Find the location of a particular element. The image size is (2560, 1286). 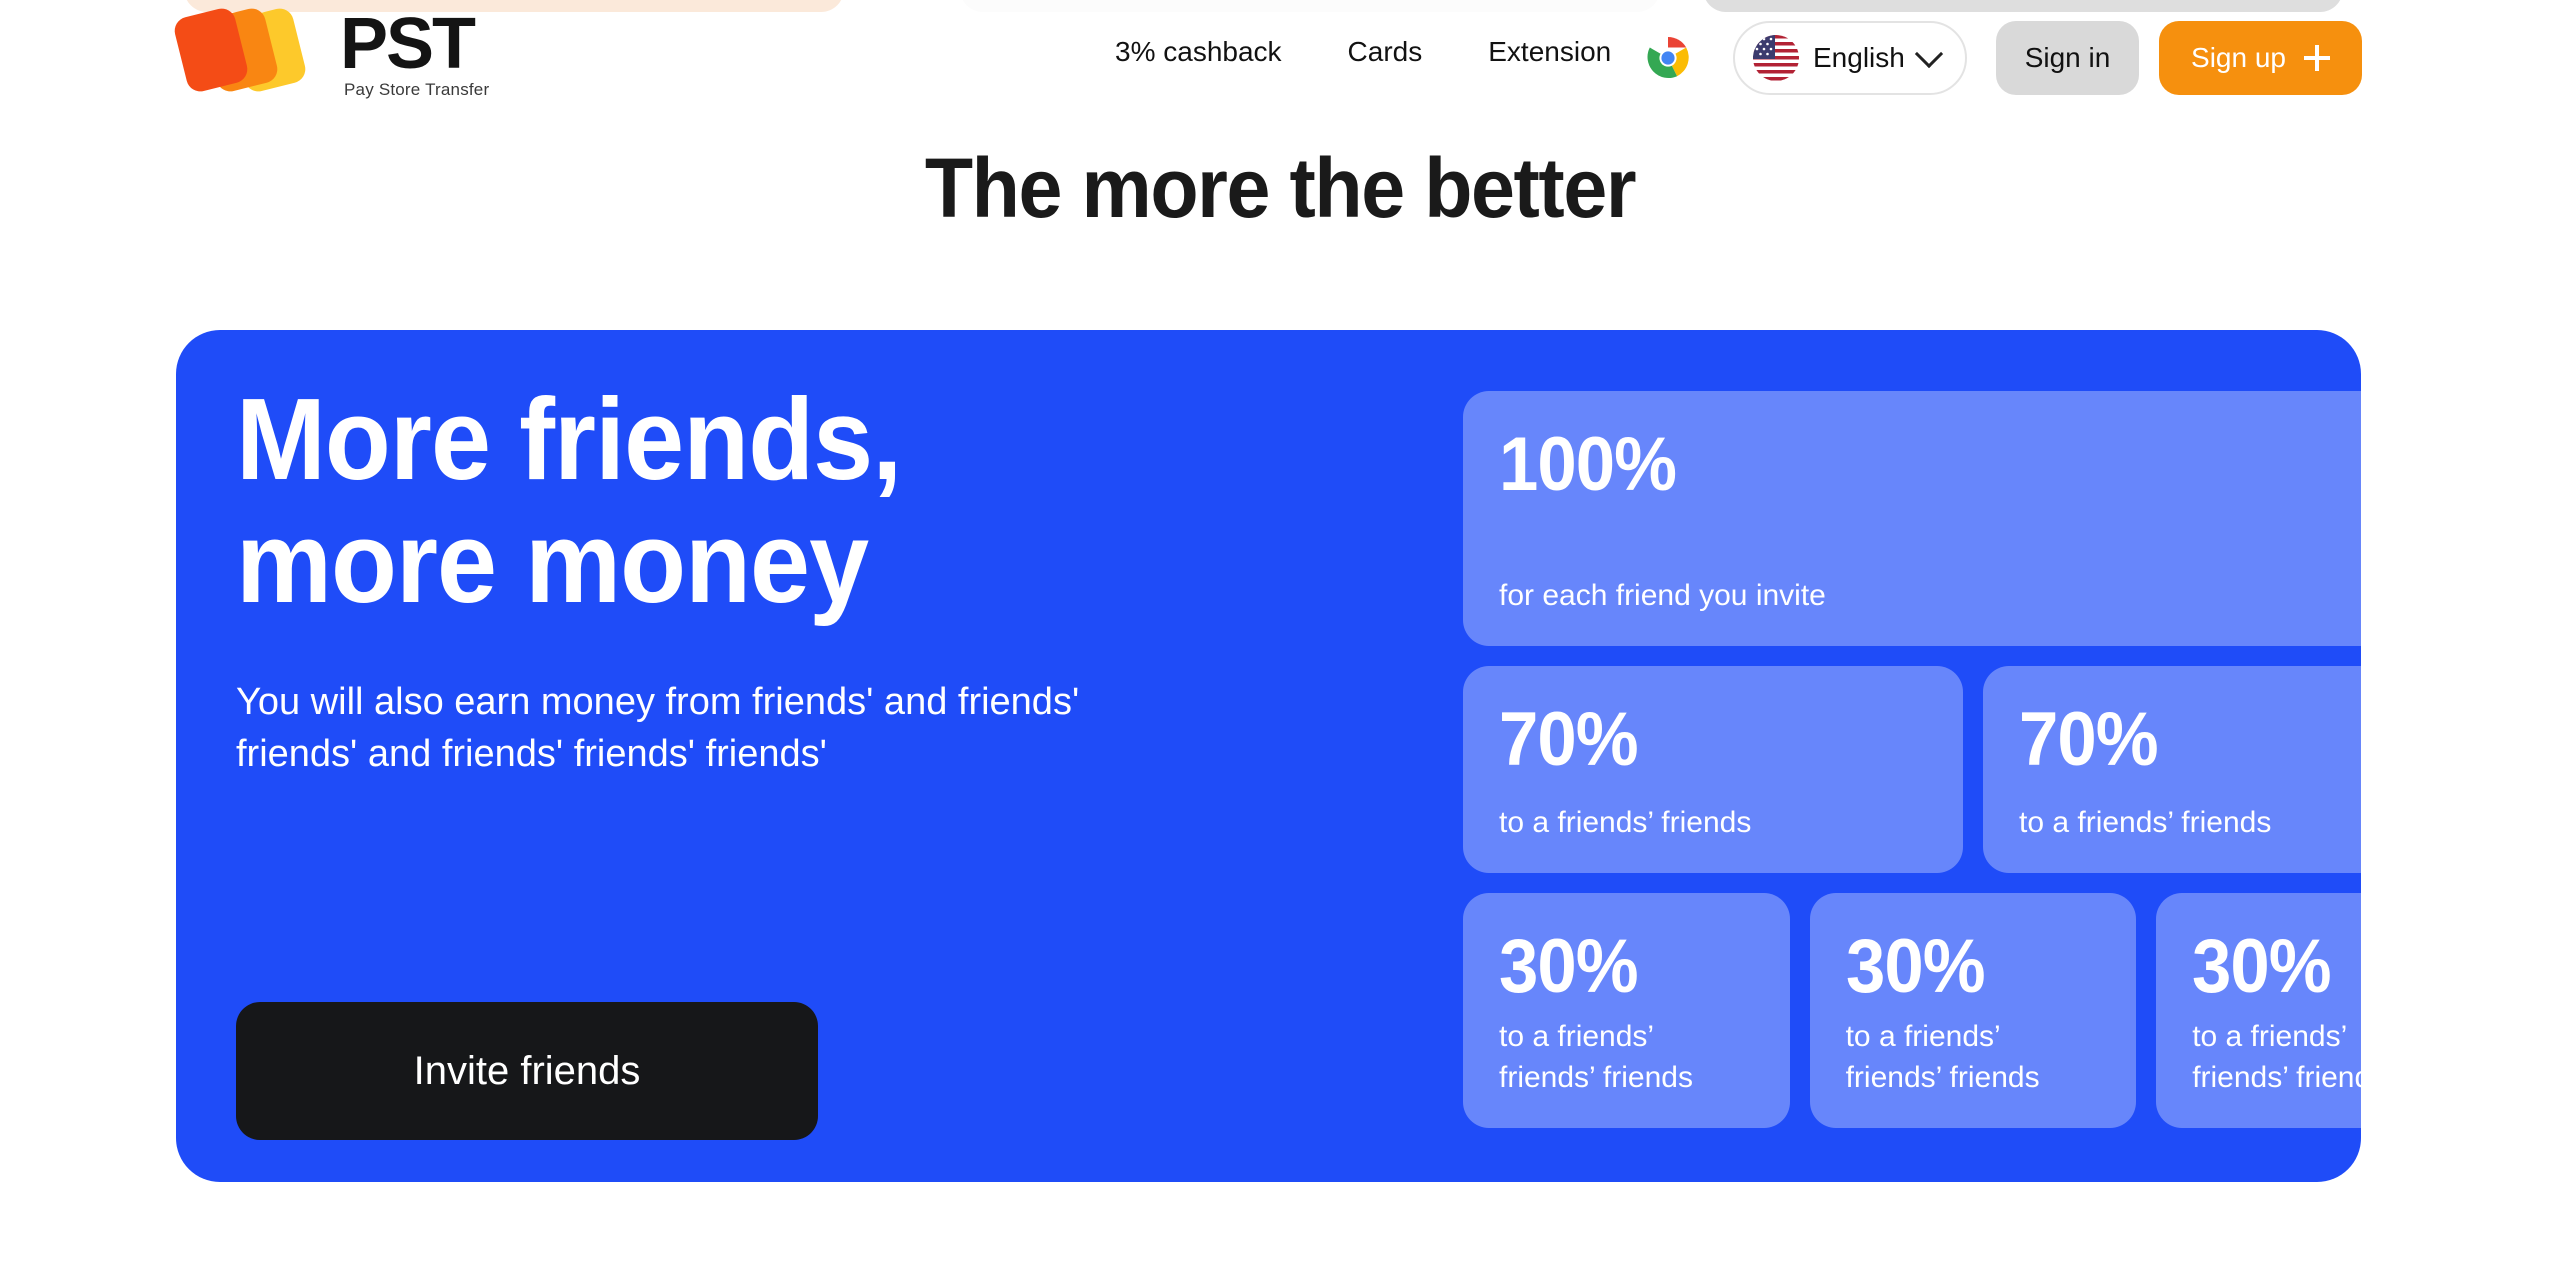

nav-item-cashback: 3% cashback is located at coordinates (1198, 52).